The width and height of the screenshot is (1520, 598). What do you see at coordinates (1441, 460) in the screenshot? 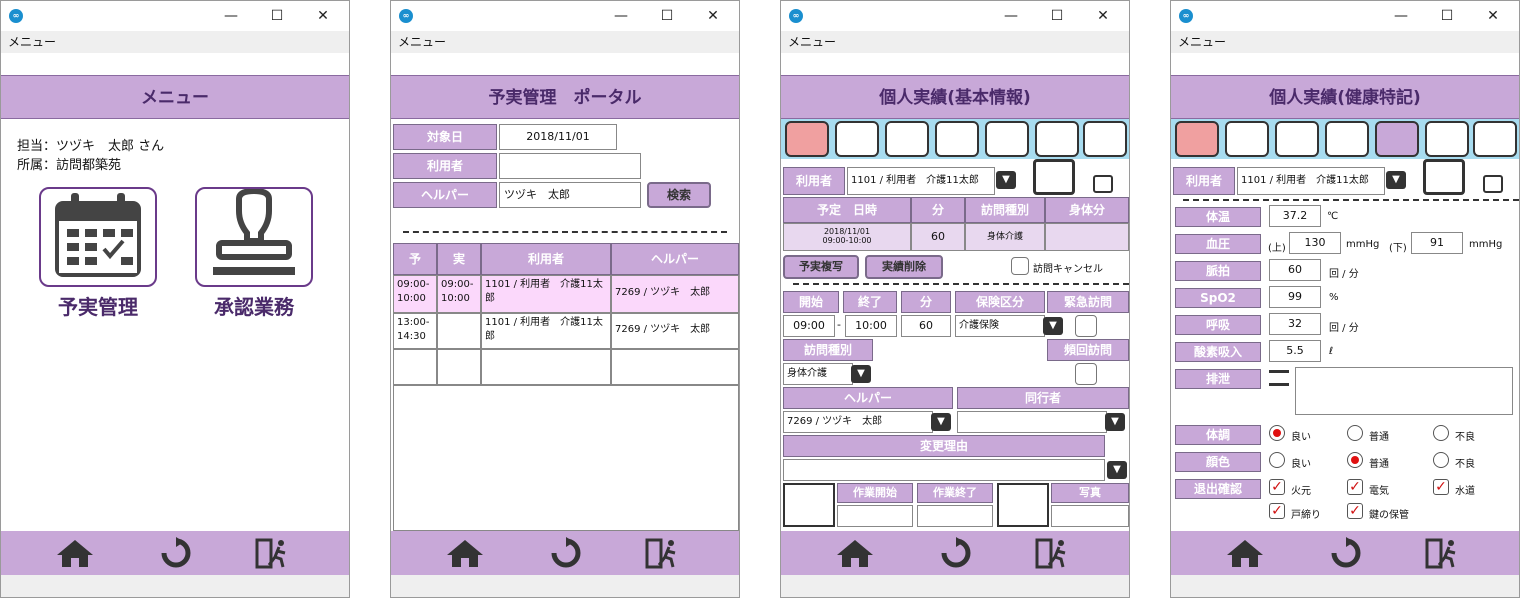
I see `complexion-bad-radio` at bounding box center [1441, 460].